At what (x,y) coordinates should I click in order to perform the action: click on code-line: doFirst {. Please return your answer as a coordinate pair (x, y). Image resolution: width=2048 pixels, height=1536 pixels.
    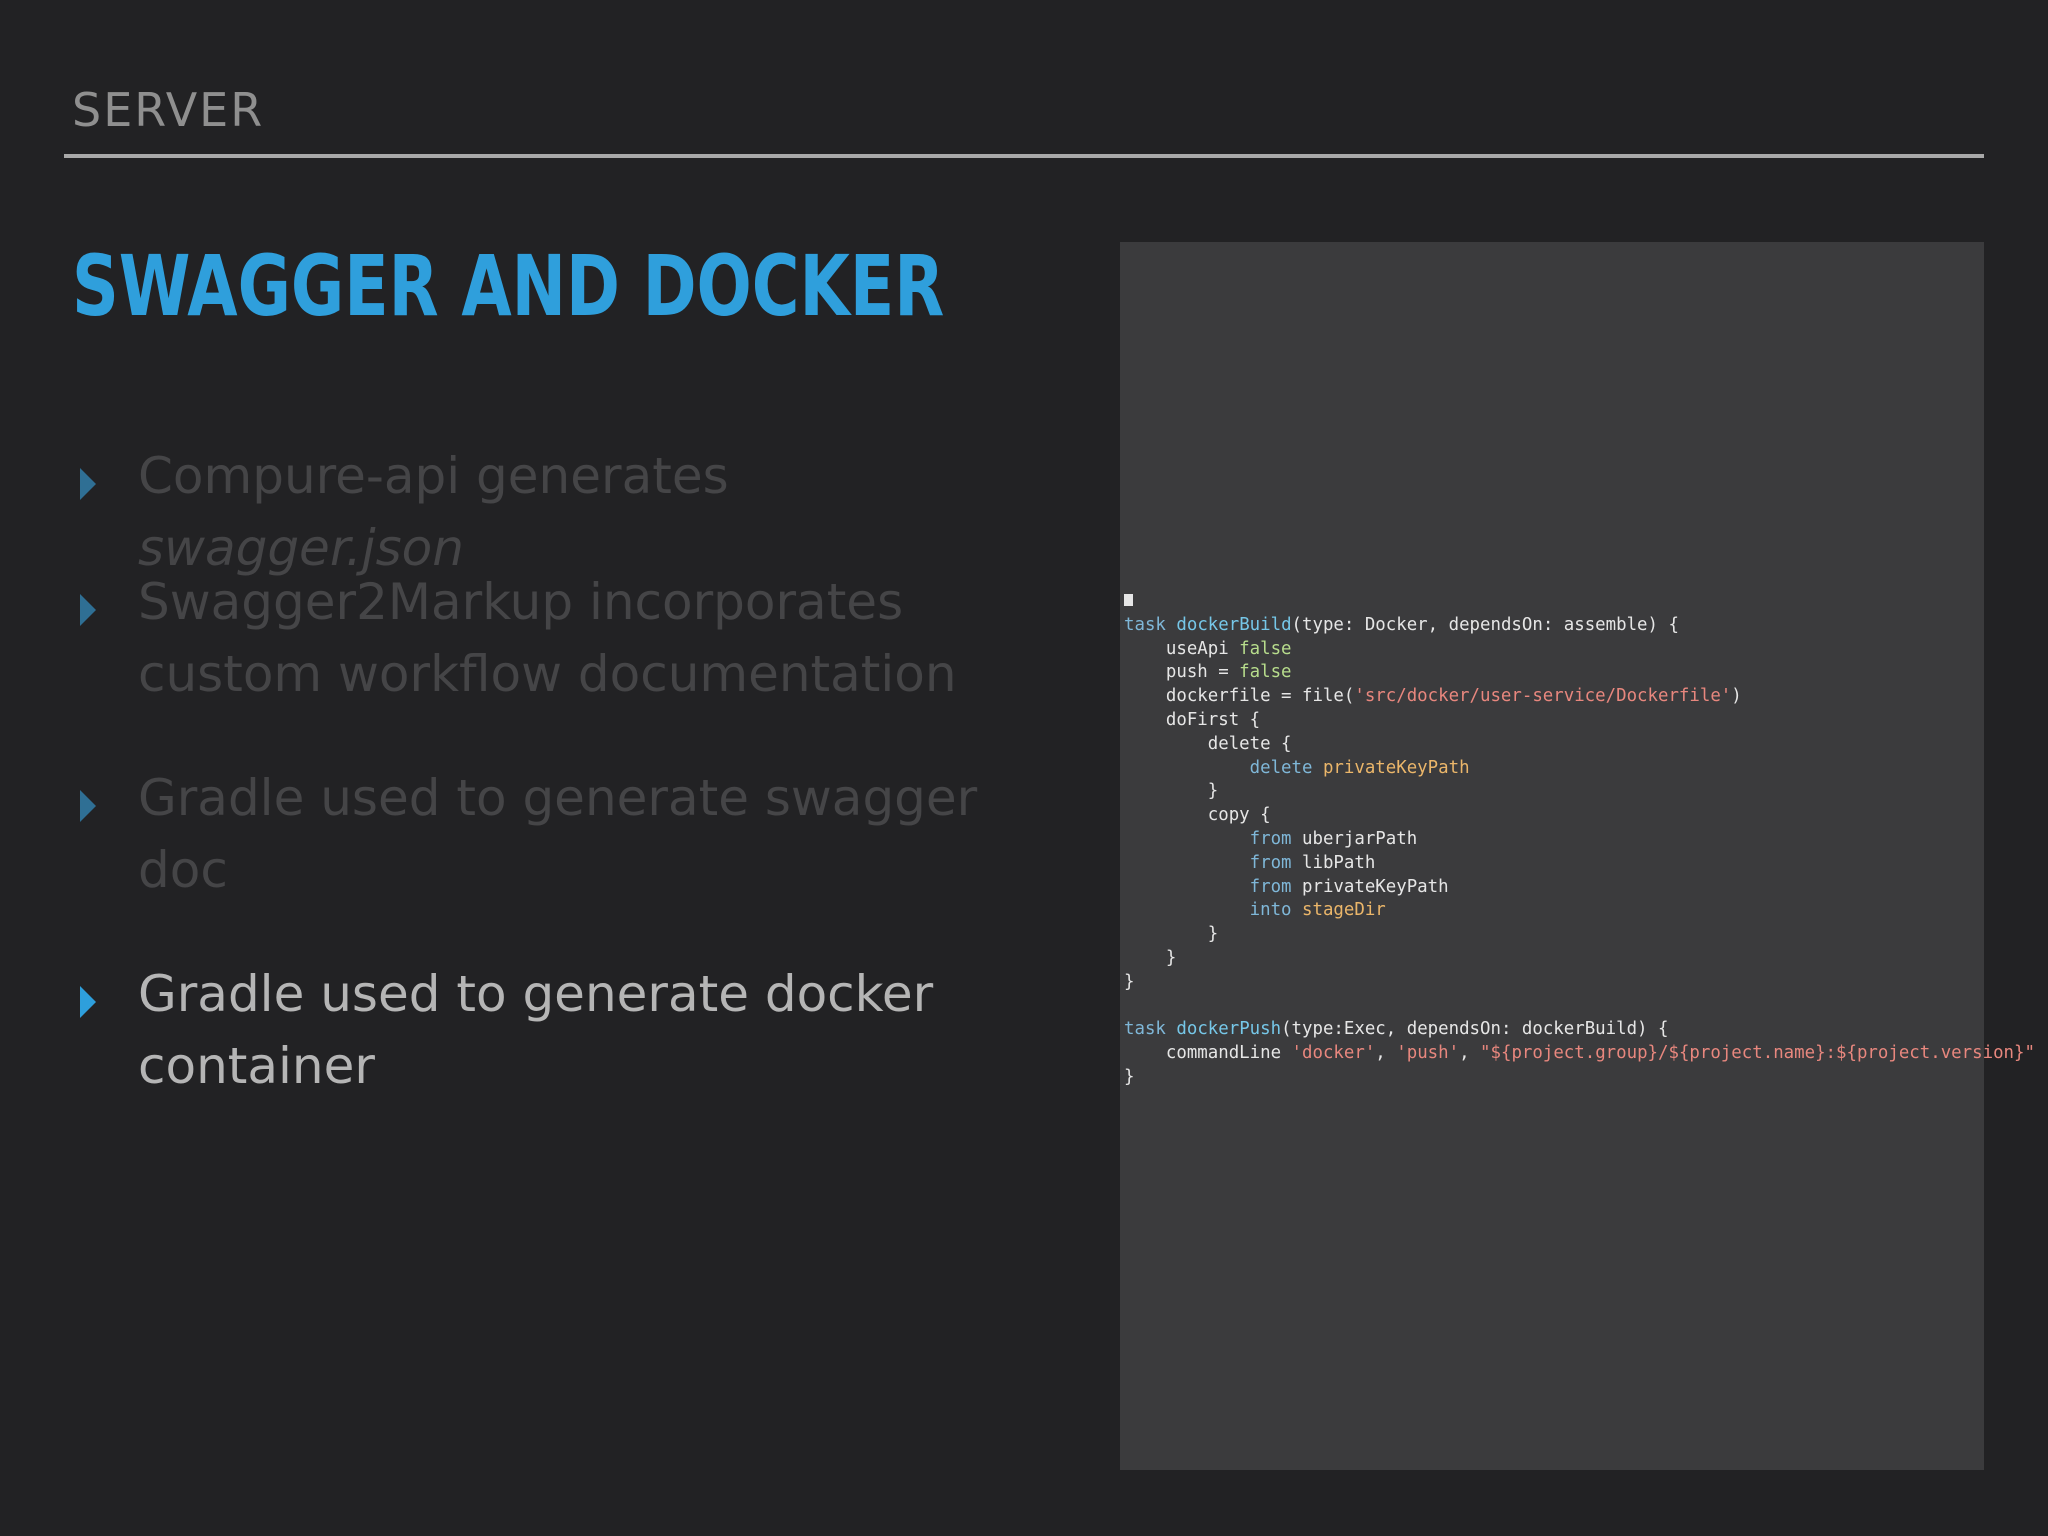
    Looking at the image, I should click on (1192, 719).